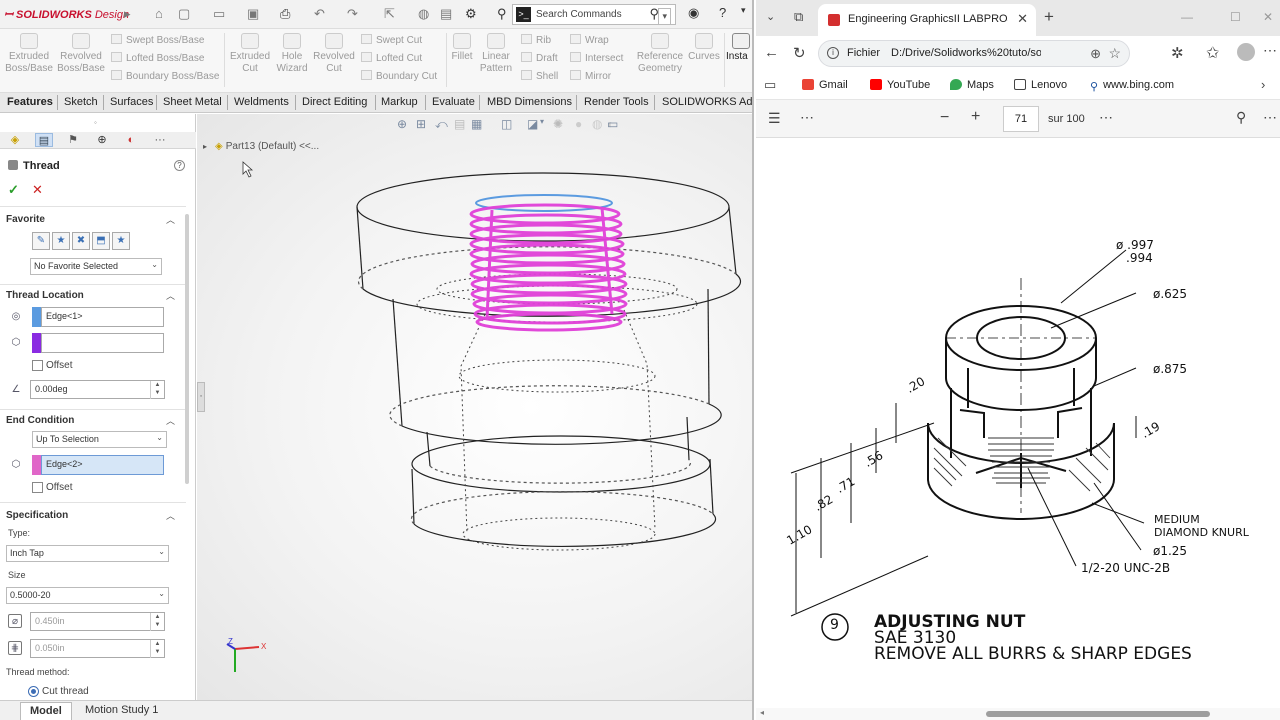  I want to click on swept-cut-button: Swept Cut, so click(391, 40).